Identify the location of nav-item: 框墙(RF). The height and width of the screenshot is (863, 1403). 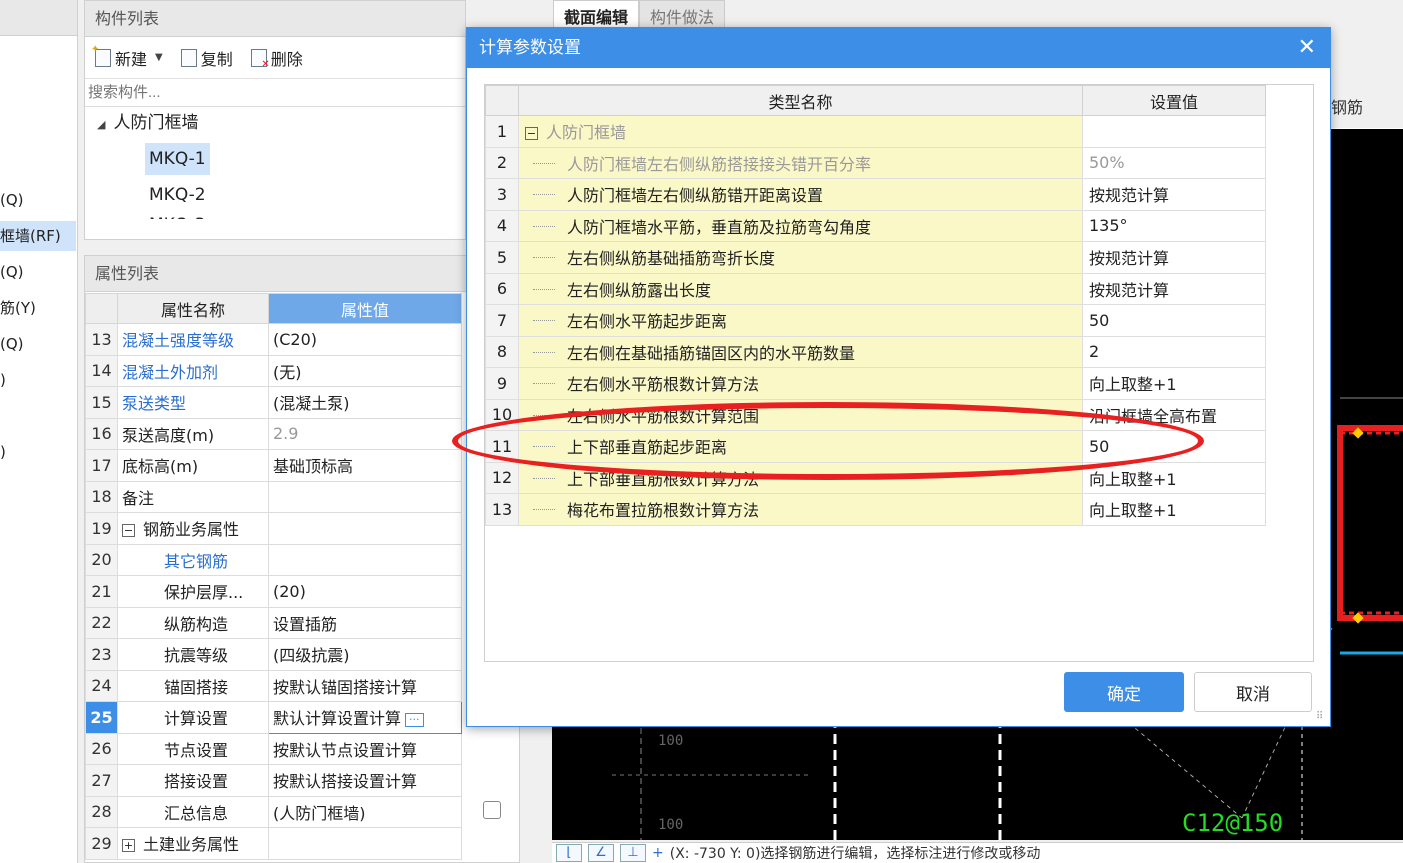
(38, 236).